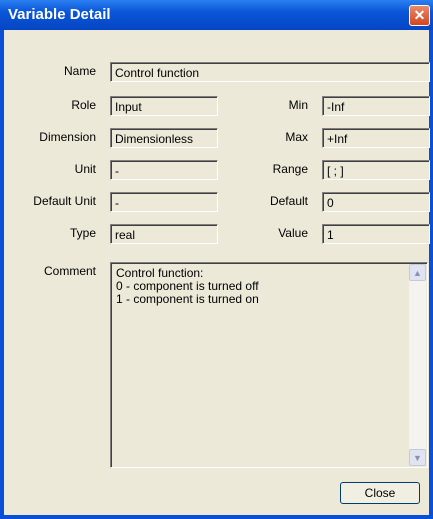 The image size is (433, 519). I want to click on type-label: Type, so click(82, 233).